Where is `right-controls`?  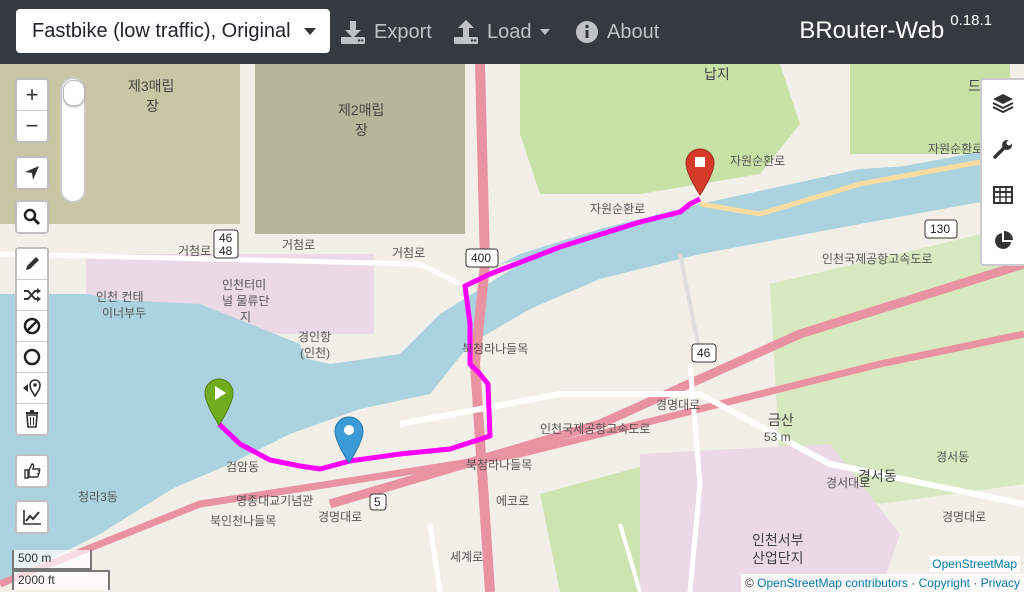 right-controls is located at coordinates (1002, 172).